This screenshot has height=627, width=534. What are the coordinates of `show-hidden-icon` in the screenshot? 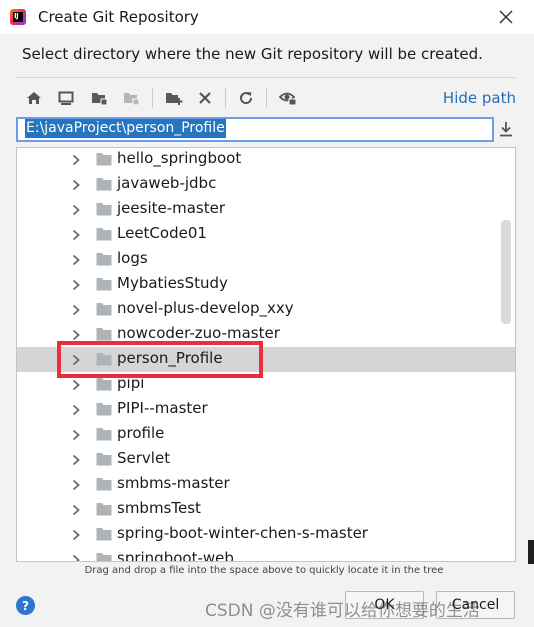 It's located at (288, 99).